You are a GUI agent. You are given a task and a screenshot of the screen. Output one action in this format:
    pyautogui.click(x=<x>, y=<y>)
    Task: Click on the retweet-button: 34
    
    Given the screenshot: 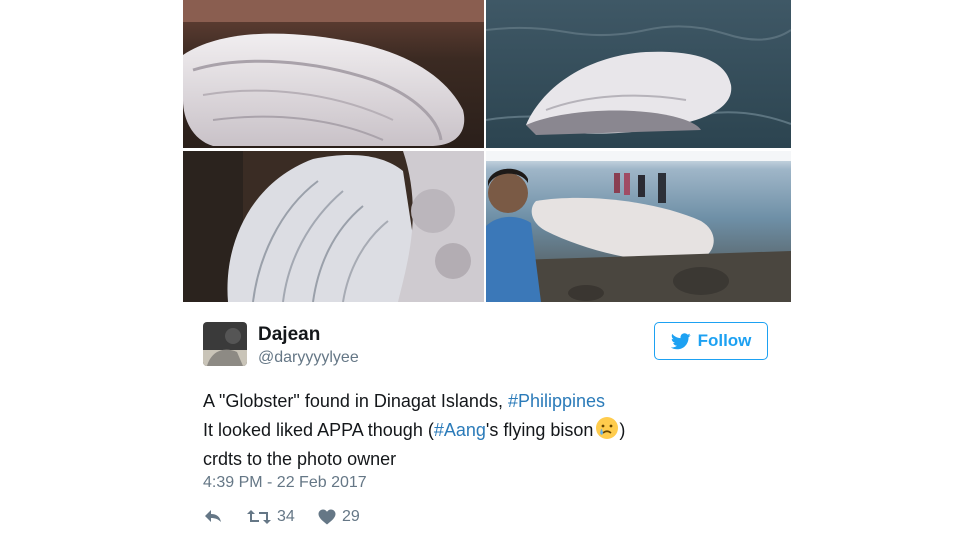 What is the action you would take?
    pyautogui.click(x=271, y=517)
    